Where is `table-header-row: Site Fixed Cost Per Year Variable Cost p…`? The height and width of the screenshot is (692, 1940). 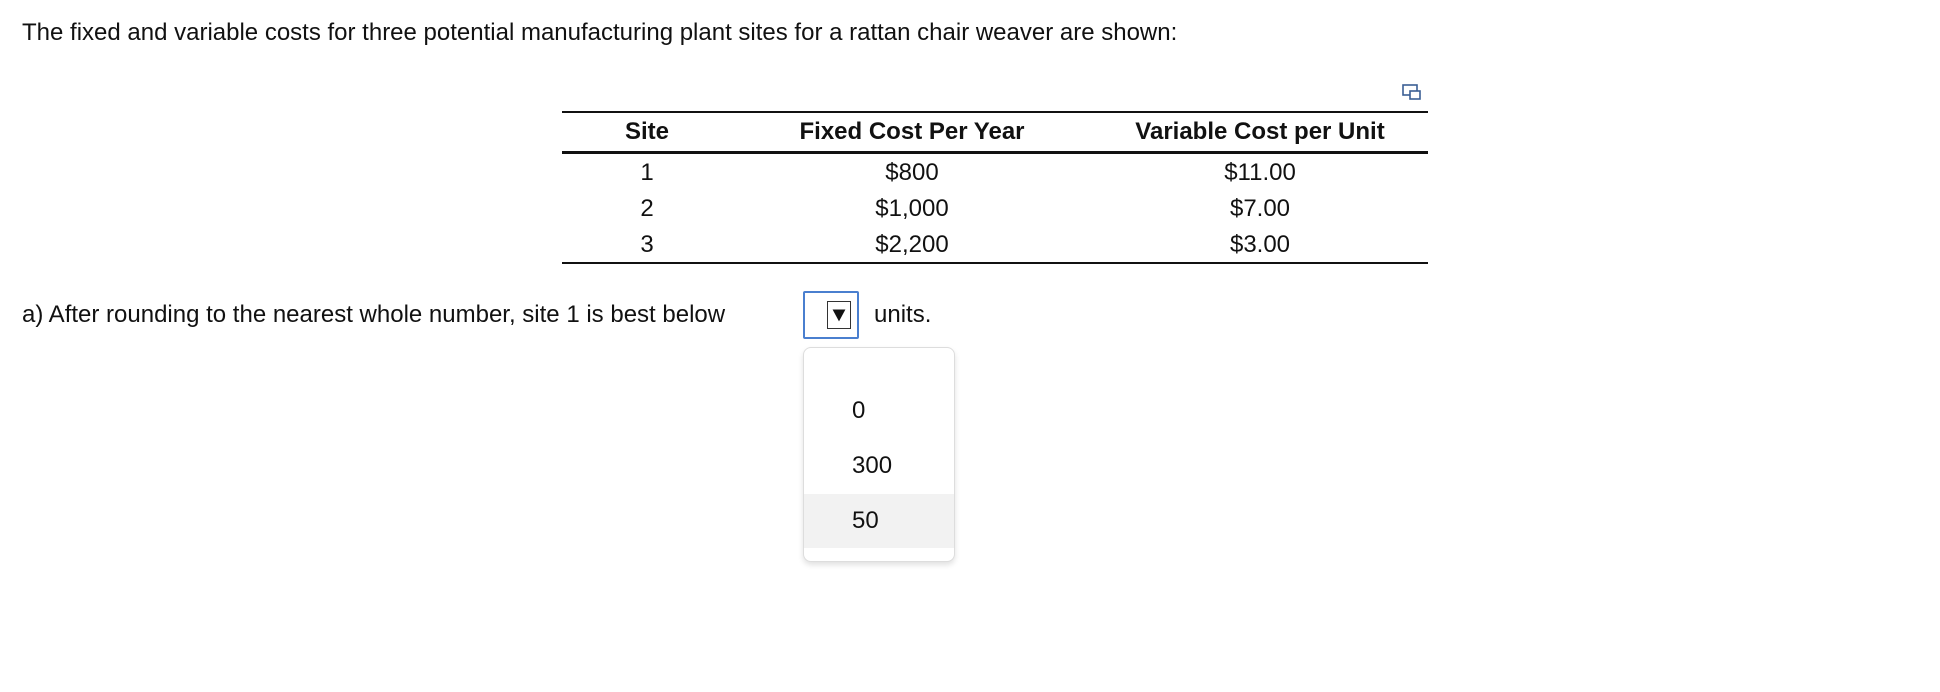
table-header-row: Site Fixed Cost Per Year Variable Cost p… is located at coordinates (995, 132).